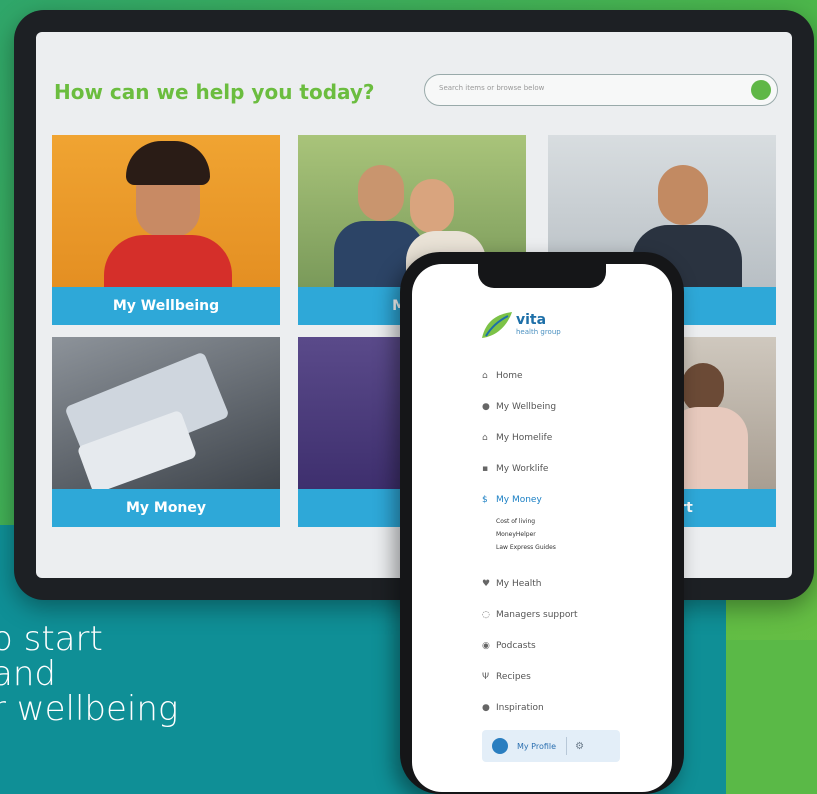  I want to click on woman-photo, so click(166, 211).